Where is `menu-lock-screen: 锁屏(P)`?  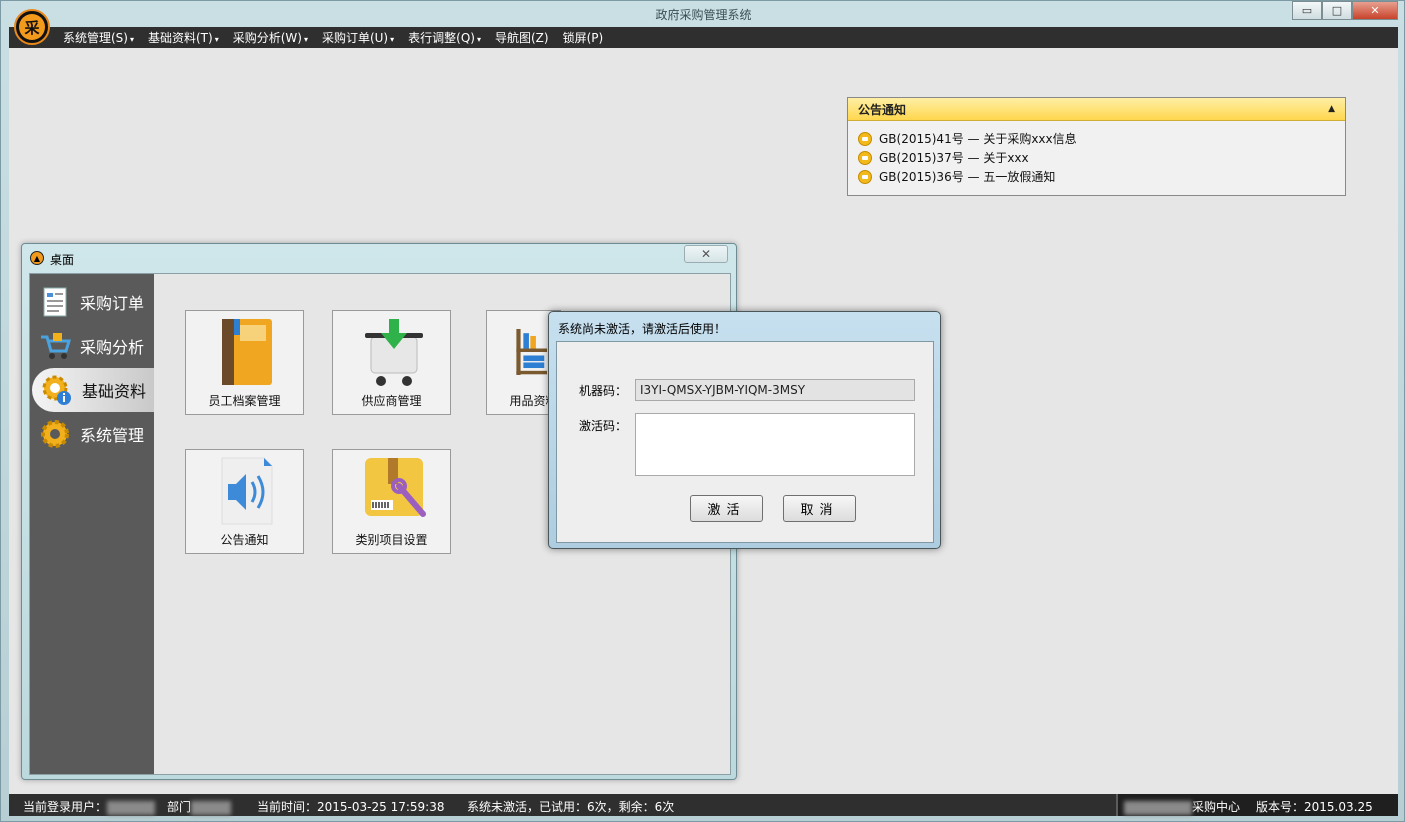
menu-lock-screen: 锁屏(P) is located at coordinates (583, 37).